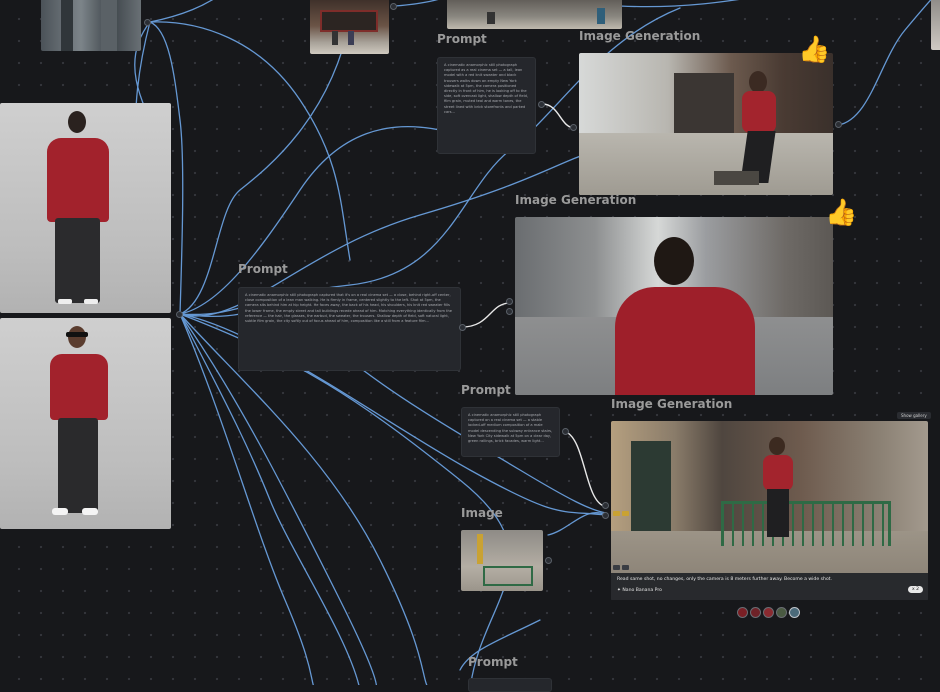 The width and height of the screenshot is (940, 692). I want to click on source-image-street-top, so click(534, 14).